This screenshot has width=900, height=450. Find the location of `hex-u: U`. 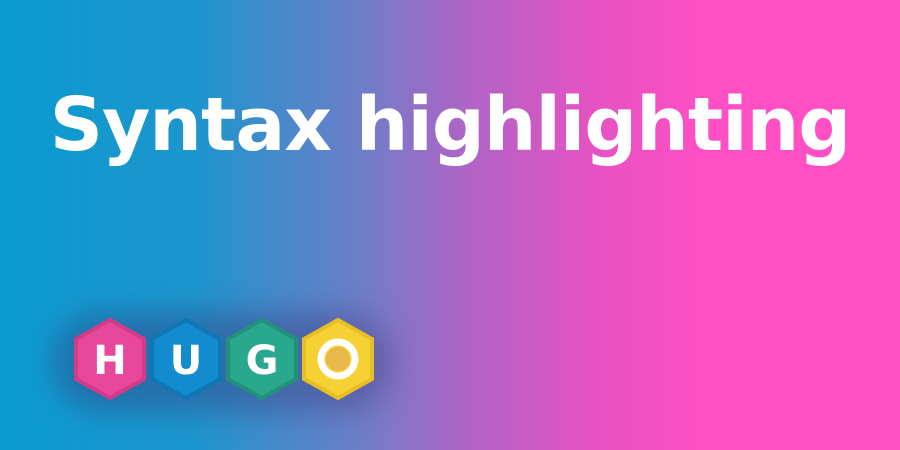

hex-u: U is located at coordinates (186, 359).